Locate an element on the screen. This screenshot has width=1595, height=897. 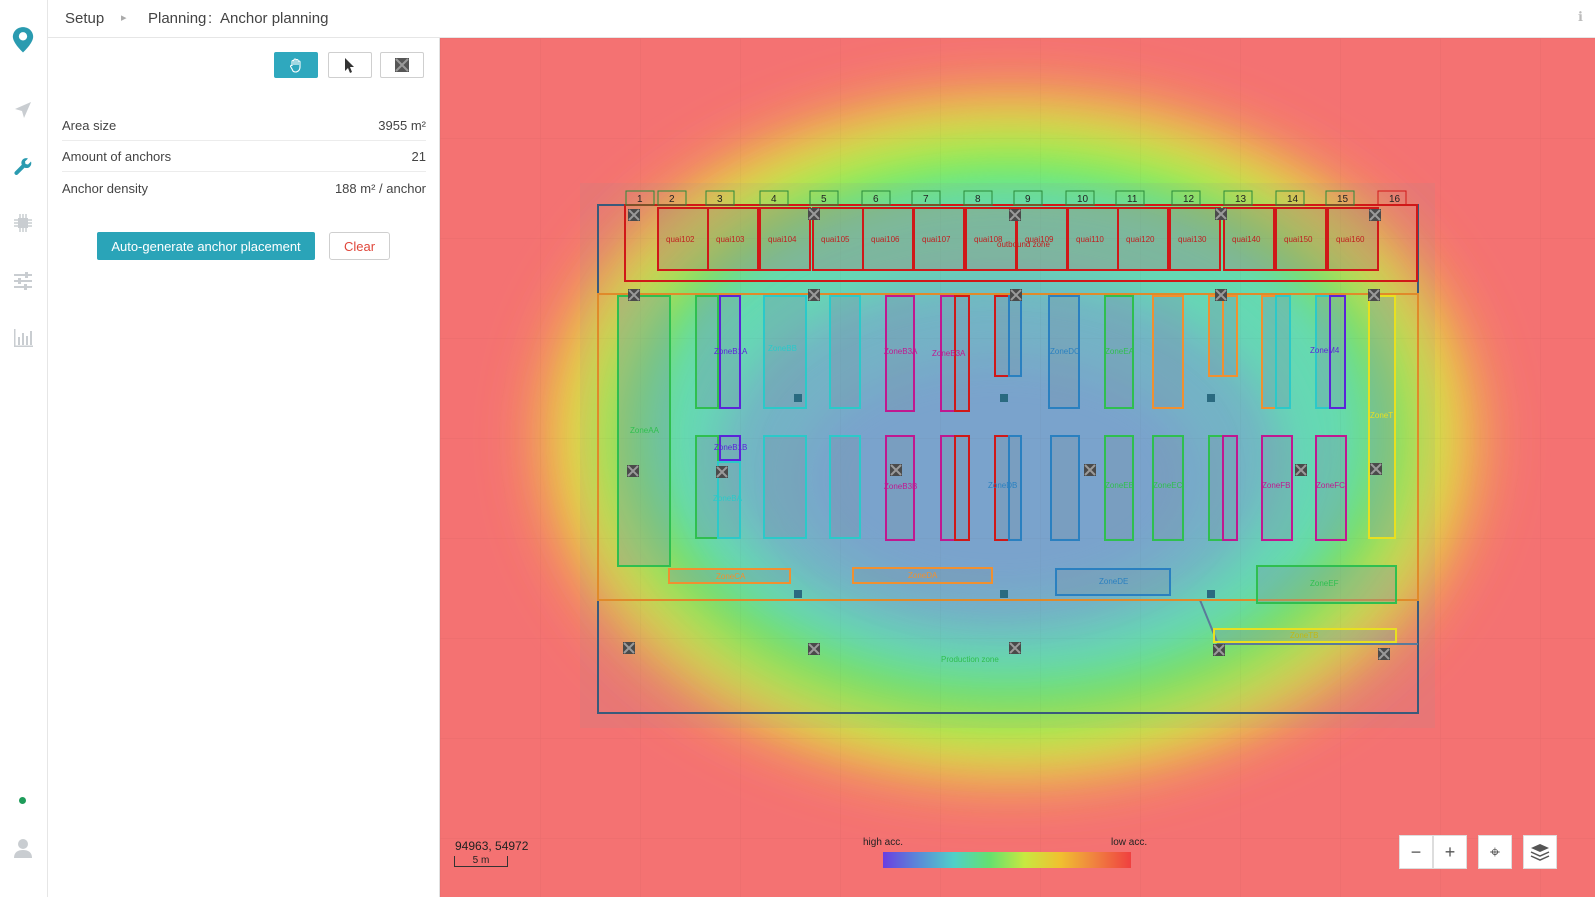
dock-number: 4 is located at coordinates (774, 199).